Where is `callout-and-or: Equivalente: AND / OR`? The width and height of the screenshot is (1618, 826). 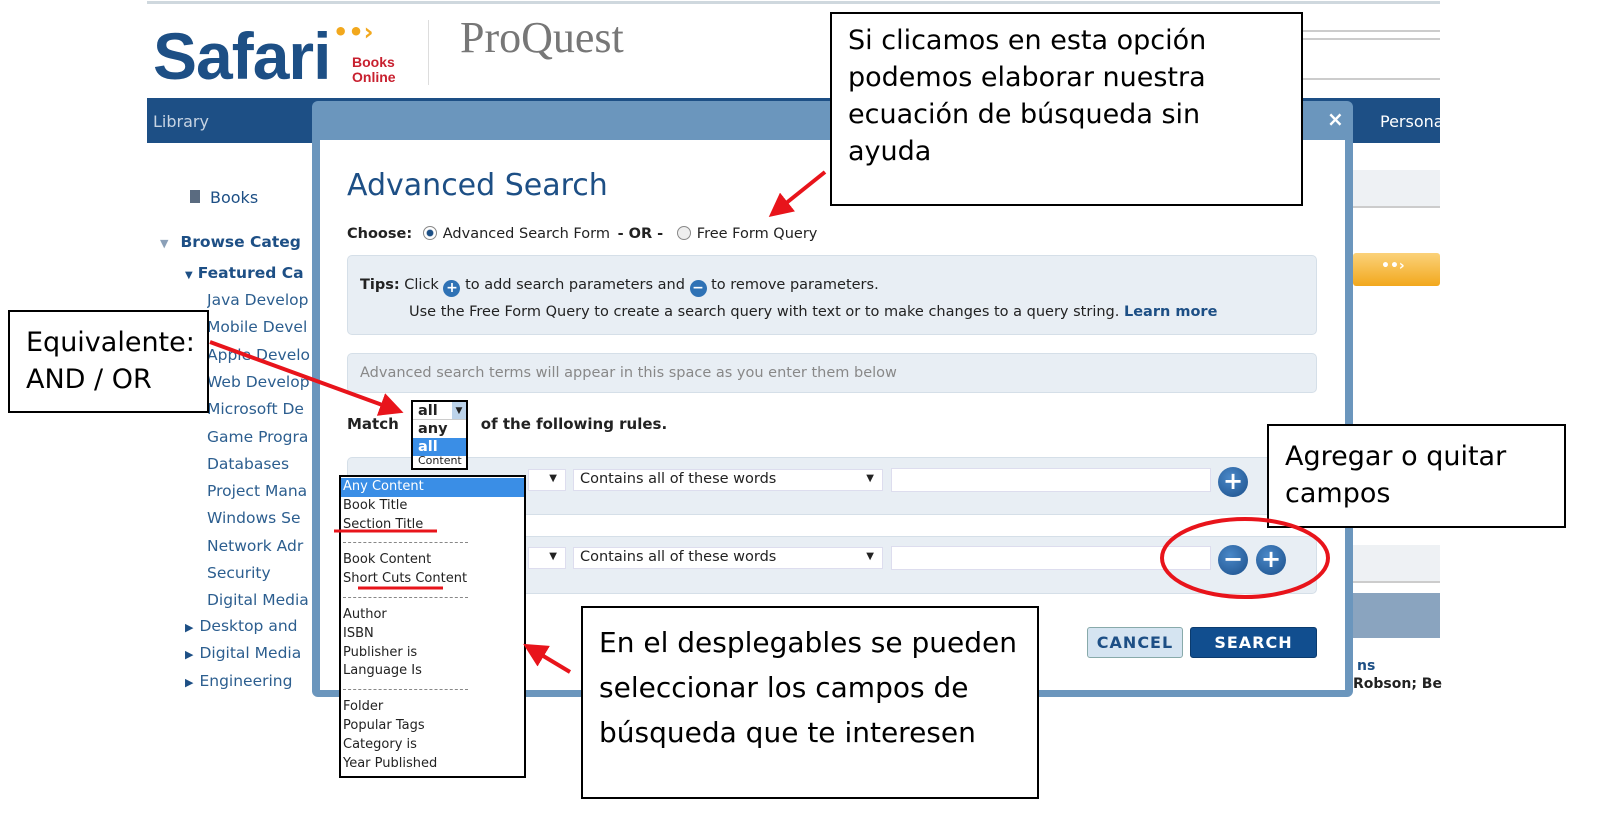
callout-and-or: Equivalente: AND / OR is located at coordinates (108, 361).